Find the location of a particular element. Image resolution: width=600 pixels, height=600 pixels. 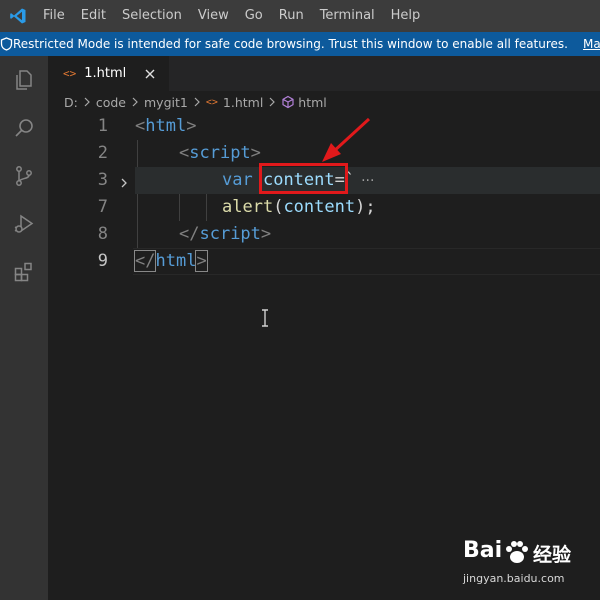

code-line: 1 <html> is located at coordinates (324, 126).